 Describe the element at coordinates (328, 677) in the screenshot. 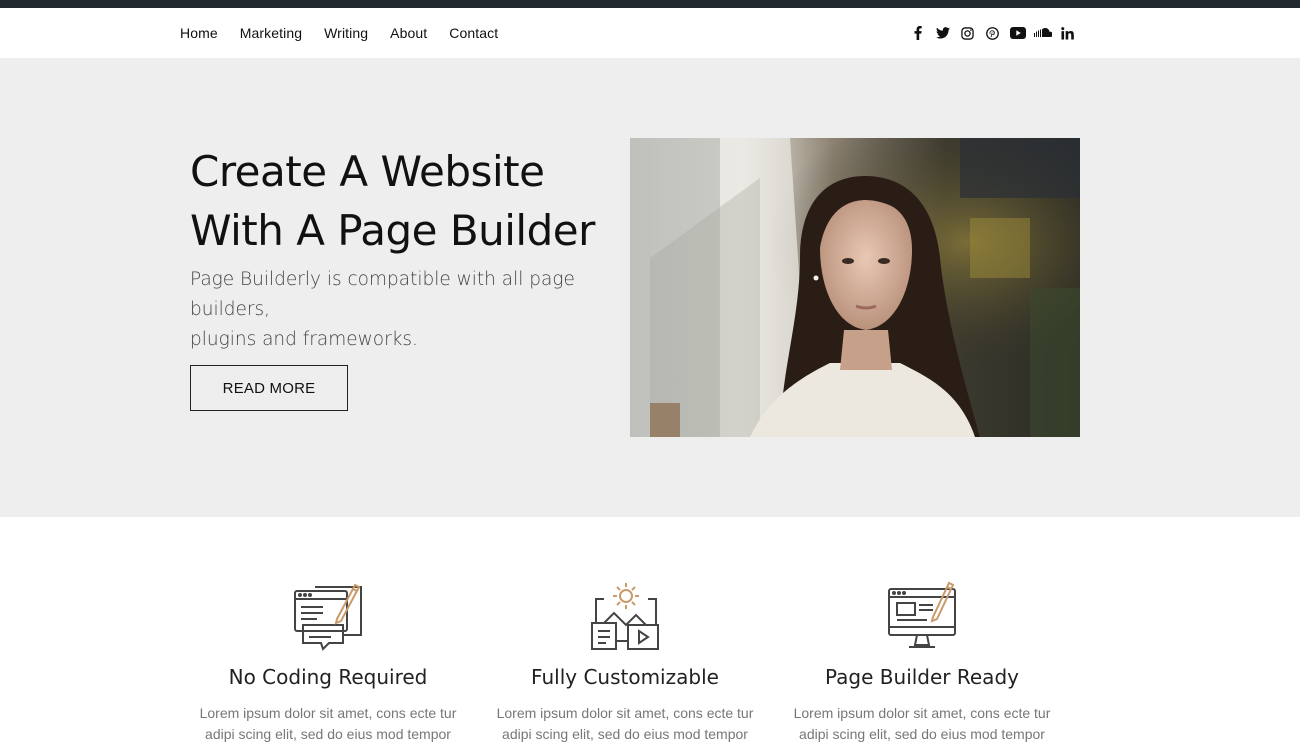

I see `feature-title: No Coding Required` at that location.